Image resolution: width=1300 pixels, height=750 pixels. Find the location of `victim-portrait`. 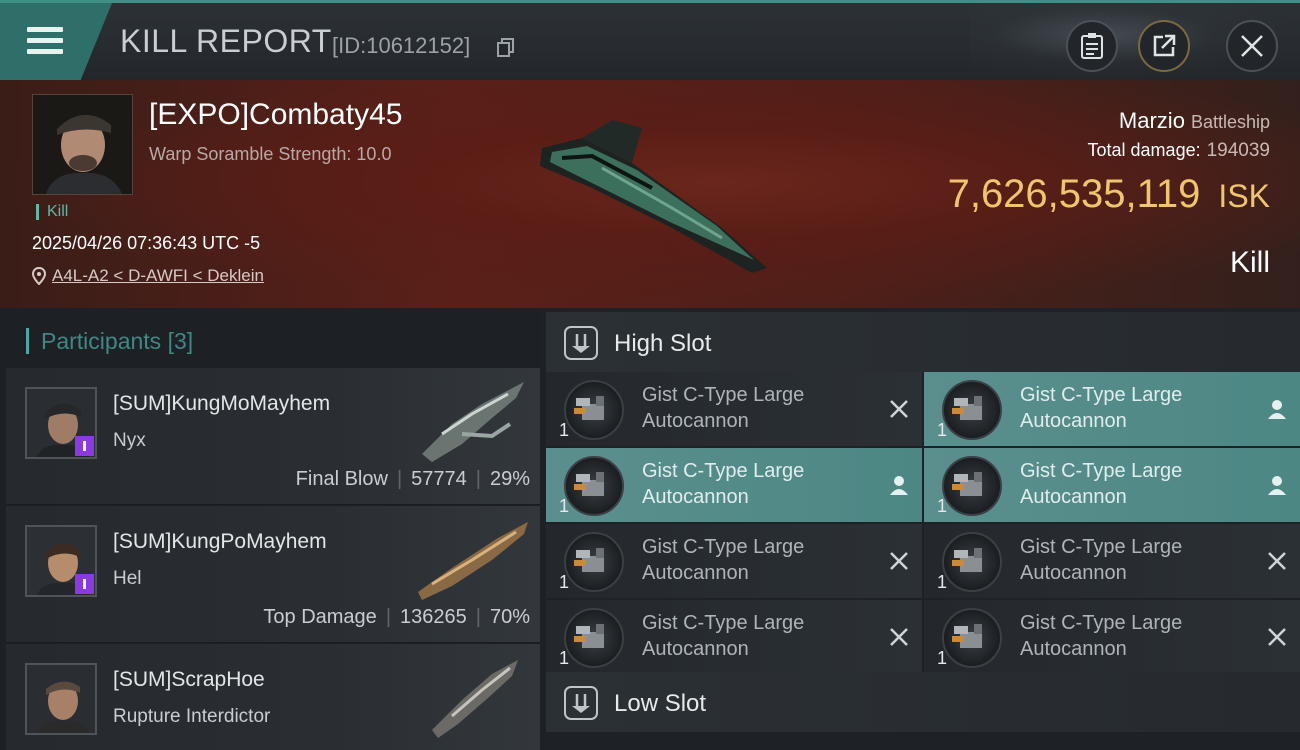

victim-portrait is located at coordinates (82, 144).